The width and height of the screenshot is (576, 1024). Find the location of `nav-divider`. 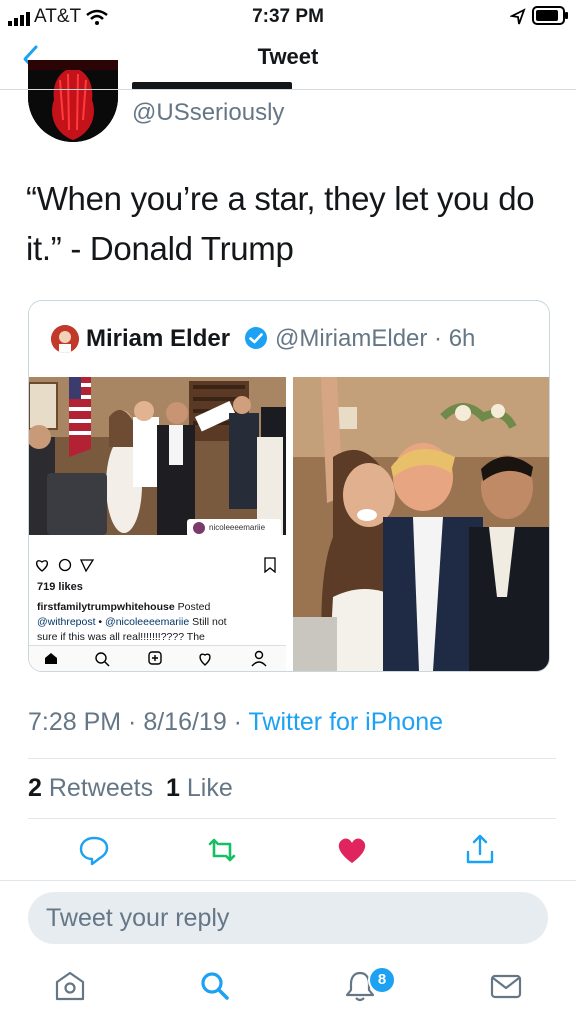

nav-divider is located at coordinates (288, 89).